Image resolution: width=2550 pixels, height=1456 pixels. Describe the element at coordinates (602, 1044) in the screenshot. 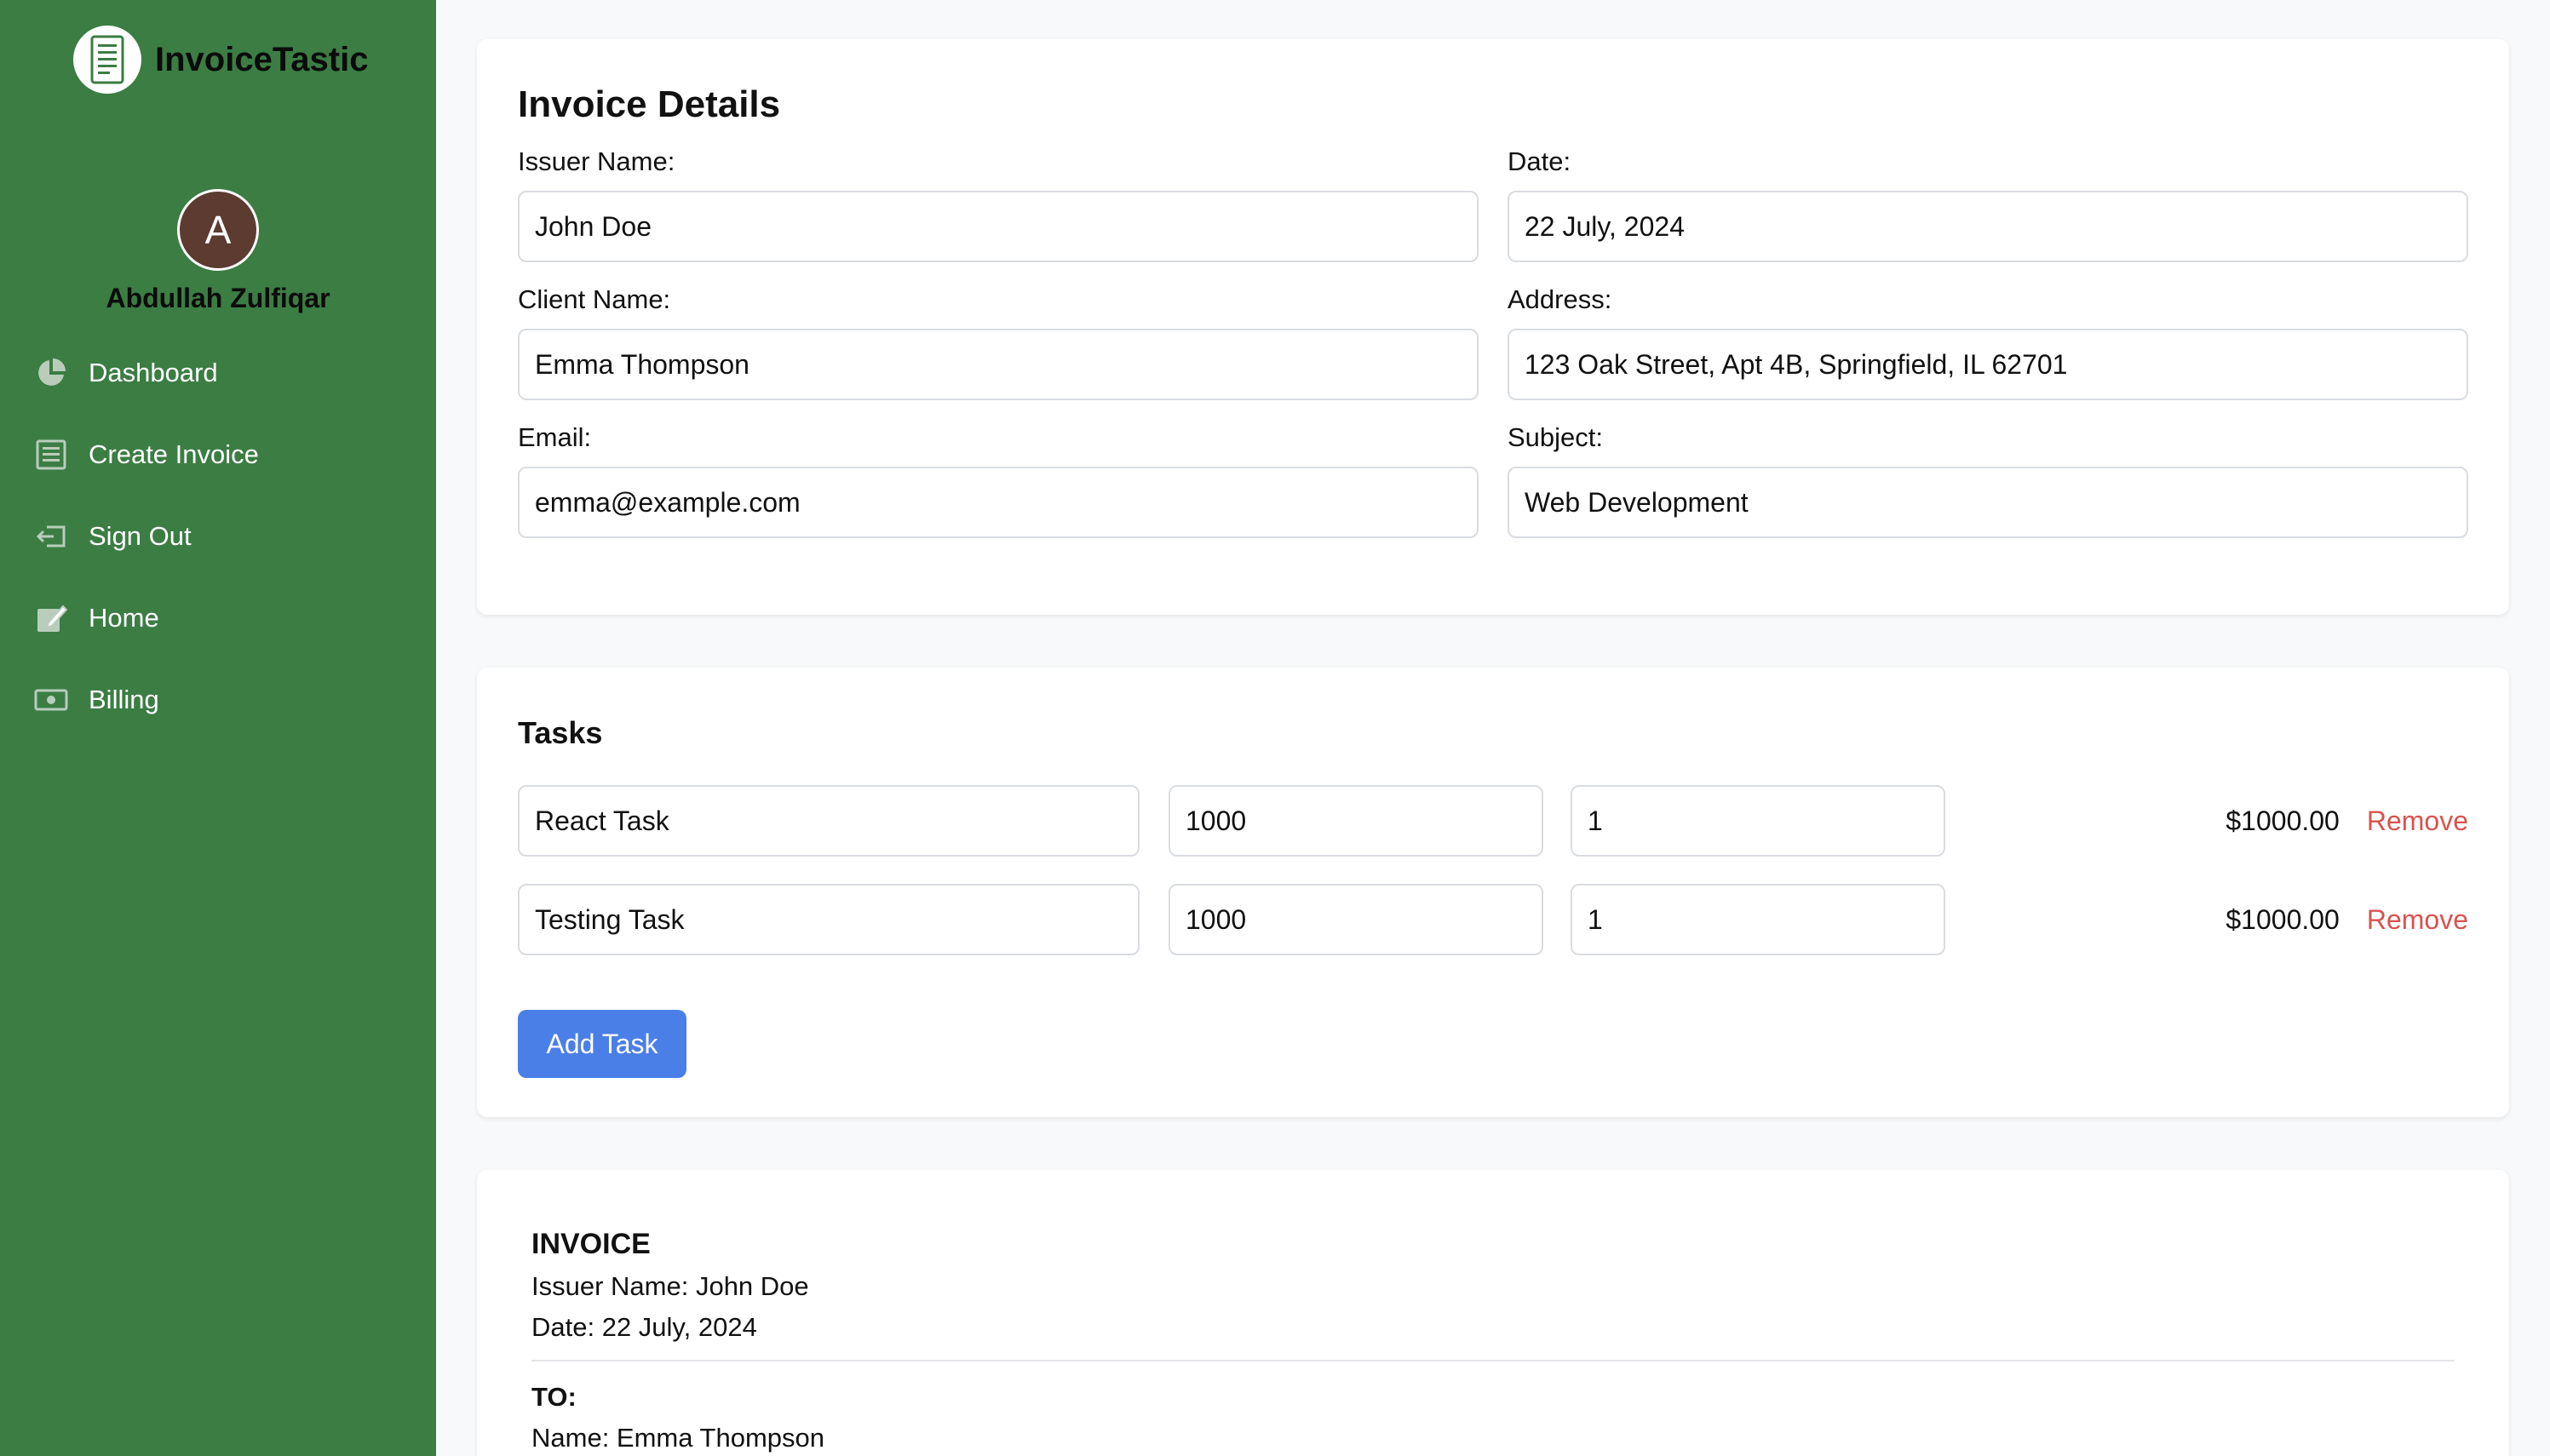

I see `add-task-button: Add Task` at that location.